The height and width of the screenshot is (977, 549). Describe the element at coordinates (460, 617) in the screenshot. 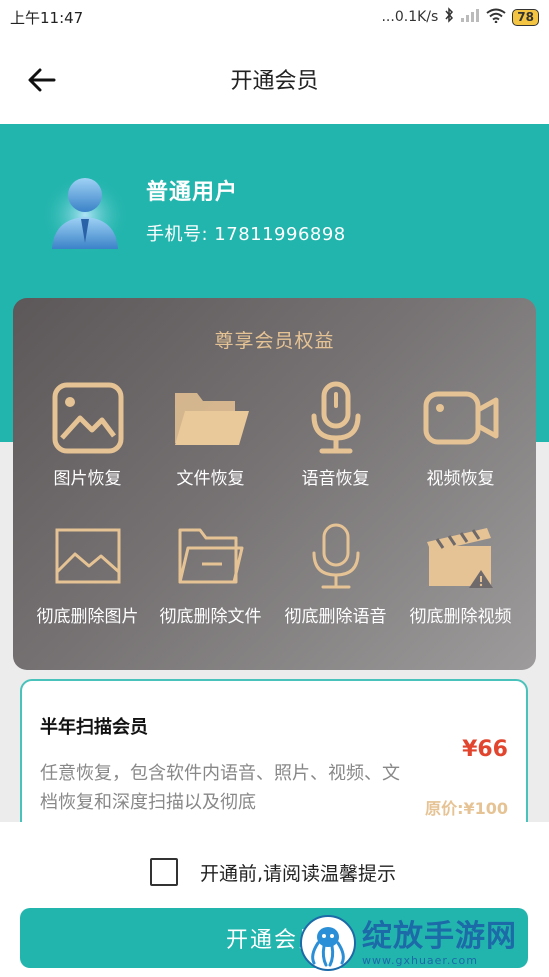

I see `benefit-label: 彻底删除视频` at that location.